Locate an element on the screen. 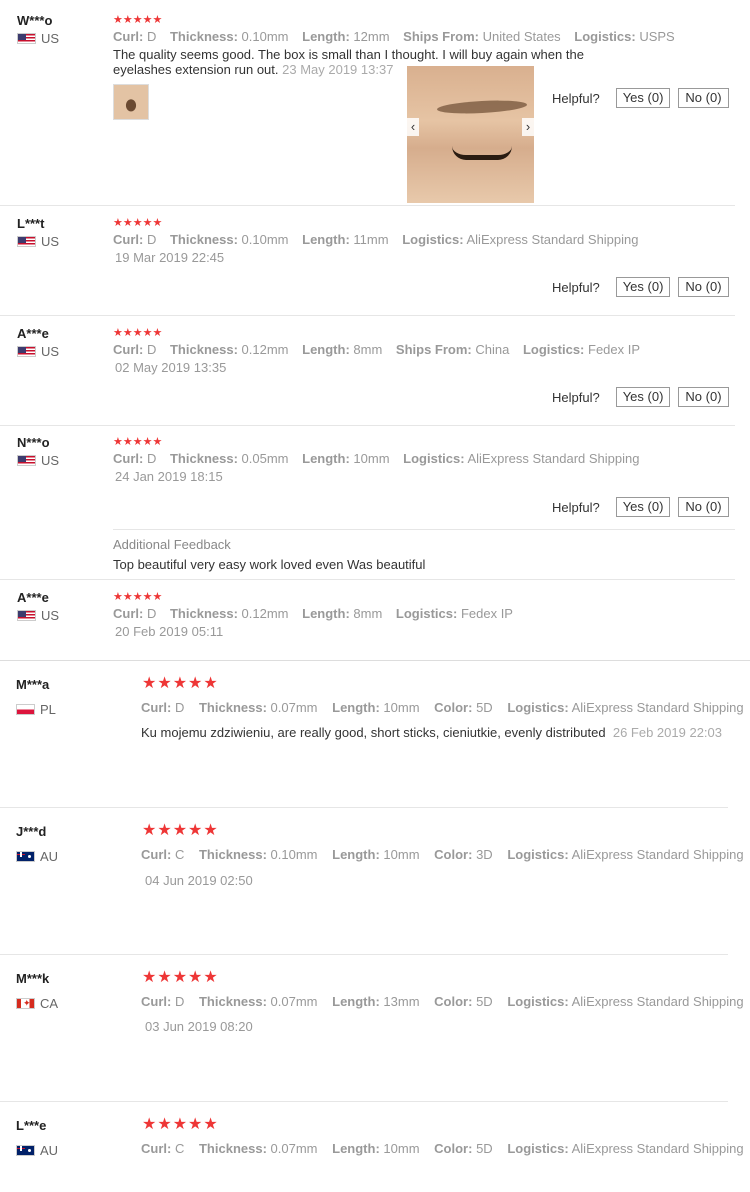 Image resolution: width=750 pixels, height=1192 pixels. review-date: 23 May 2019 13:37 is located at coordinates (338, 69).